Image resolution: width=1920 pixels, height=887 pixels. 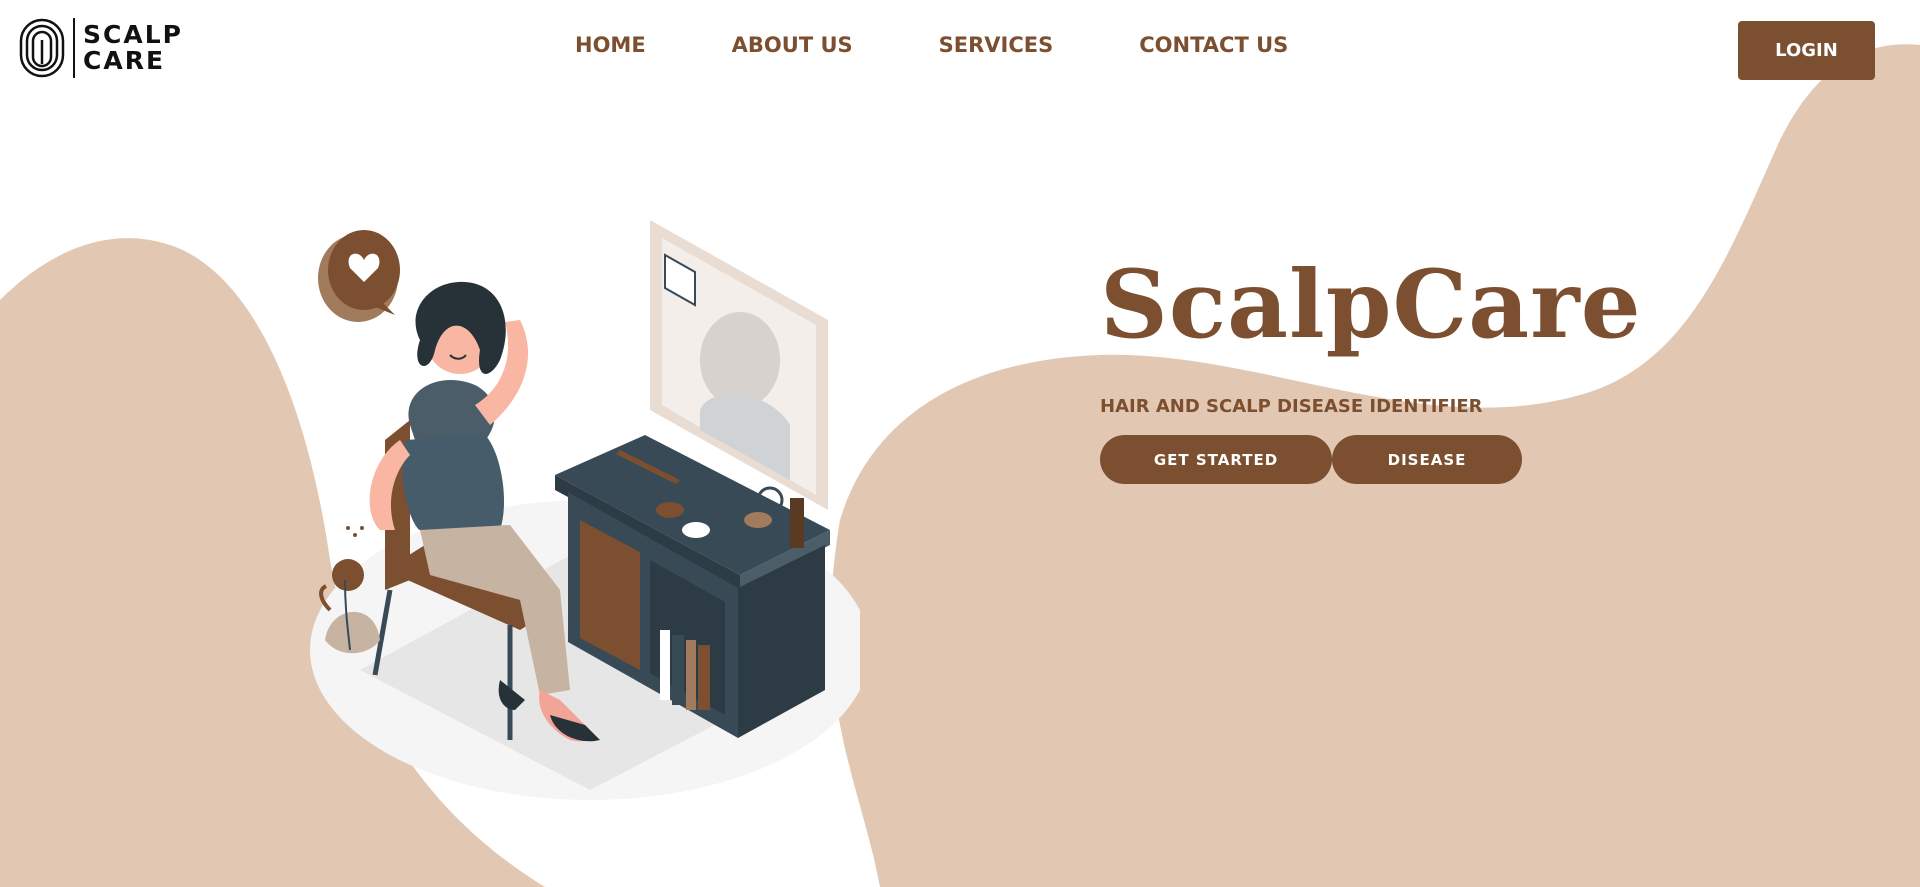 I want to click on heart-speech-bubble-icon, so click(x=359, y=276).